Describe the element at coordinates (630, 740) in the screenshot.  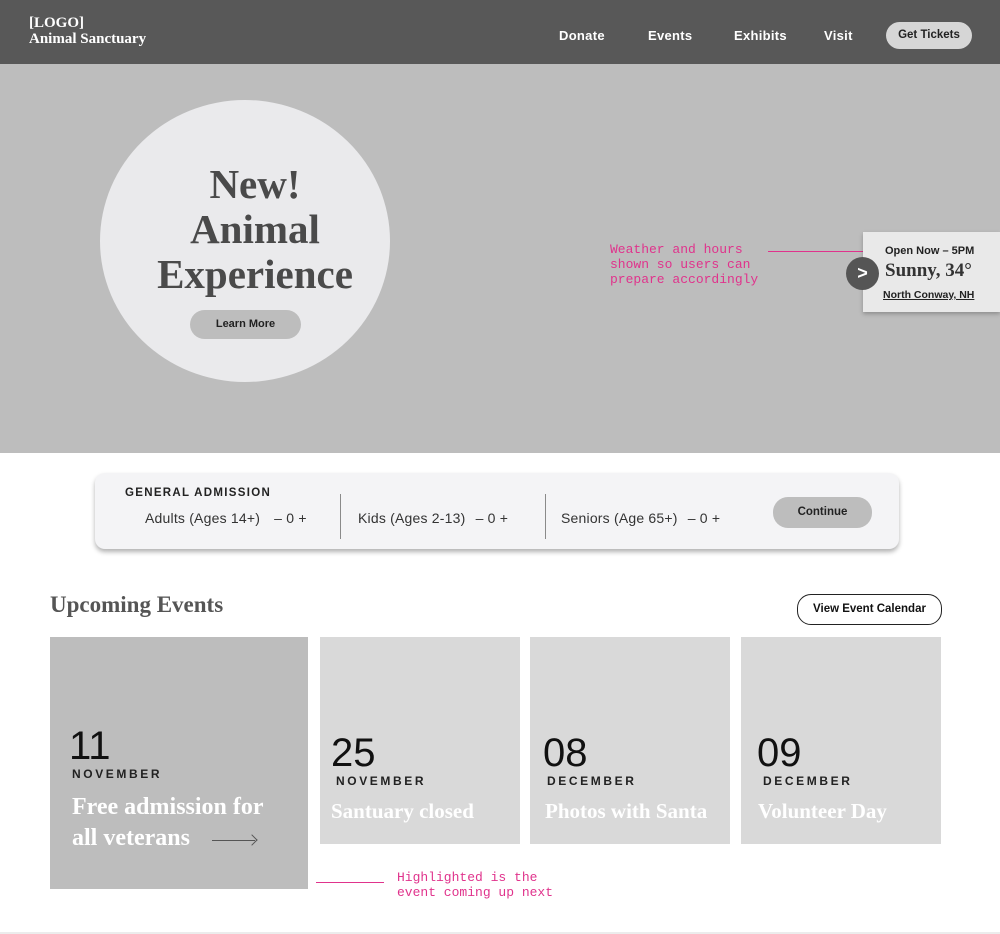
I see `event-card: 08 DECEMBER Photos with Santa` at that location.